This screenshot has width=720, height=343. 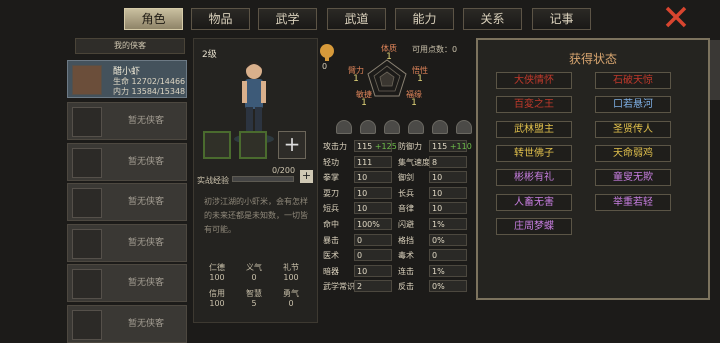 What do you see at coordinates (254, 293) in the screenshot?
I see `virtue-name: 智慧` at bounding box center [254, 293].